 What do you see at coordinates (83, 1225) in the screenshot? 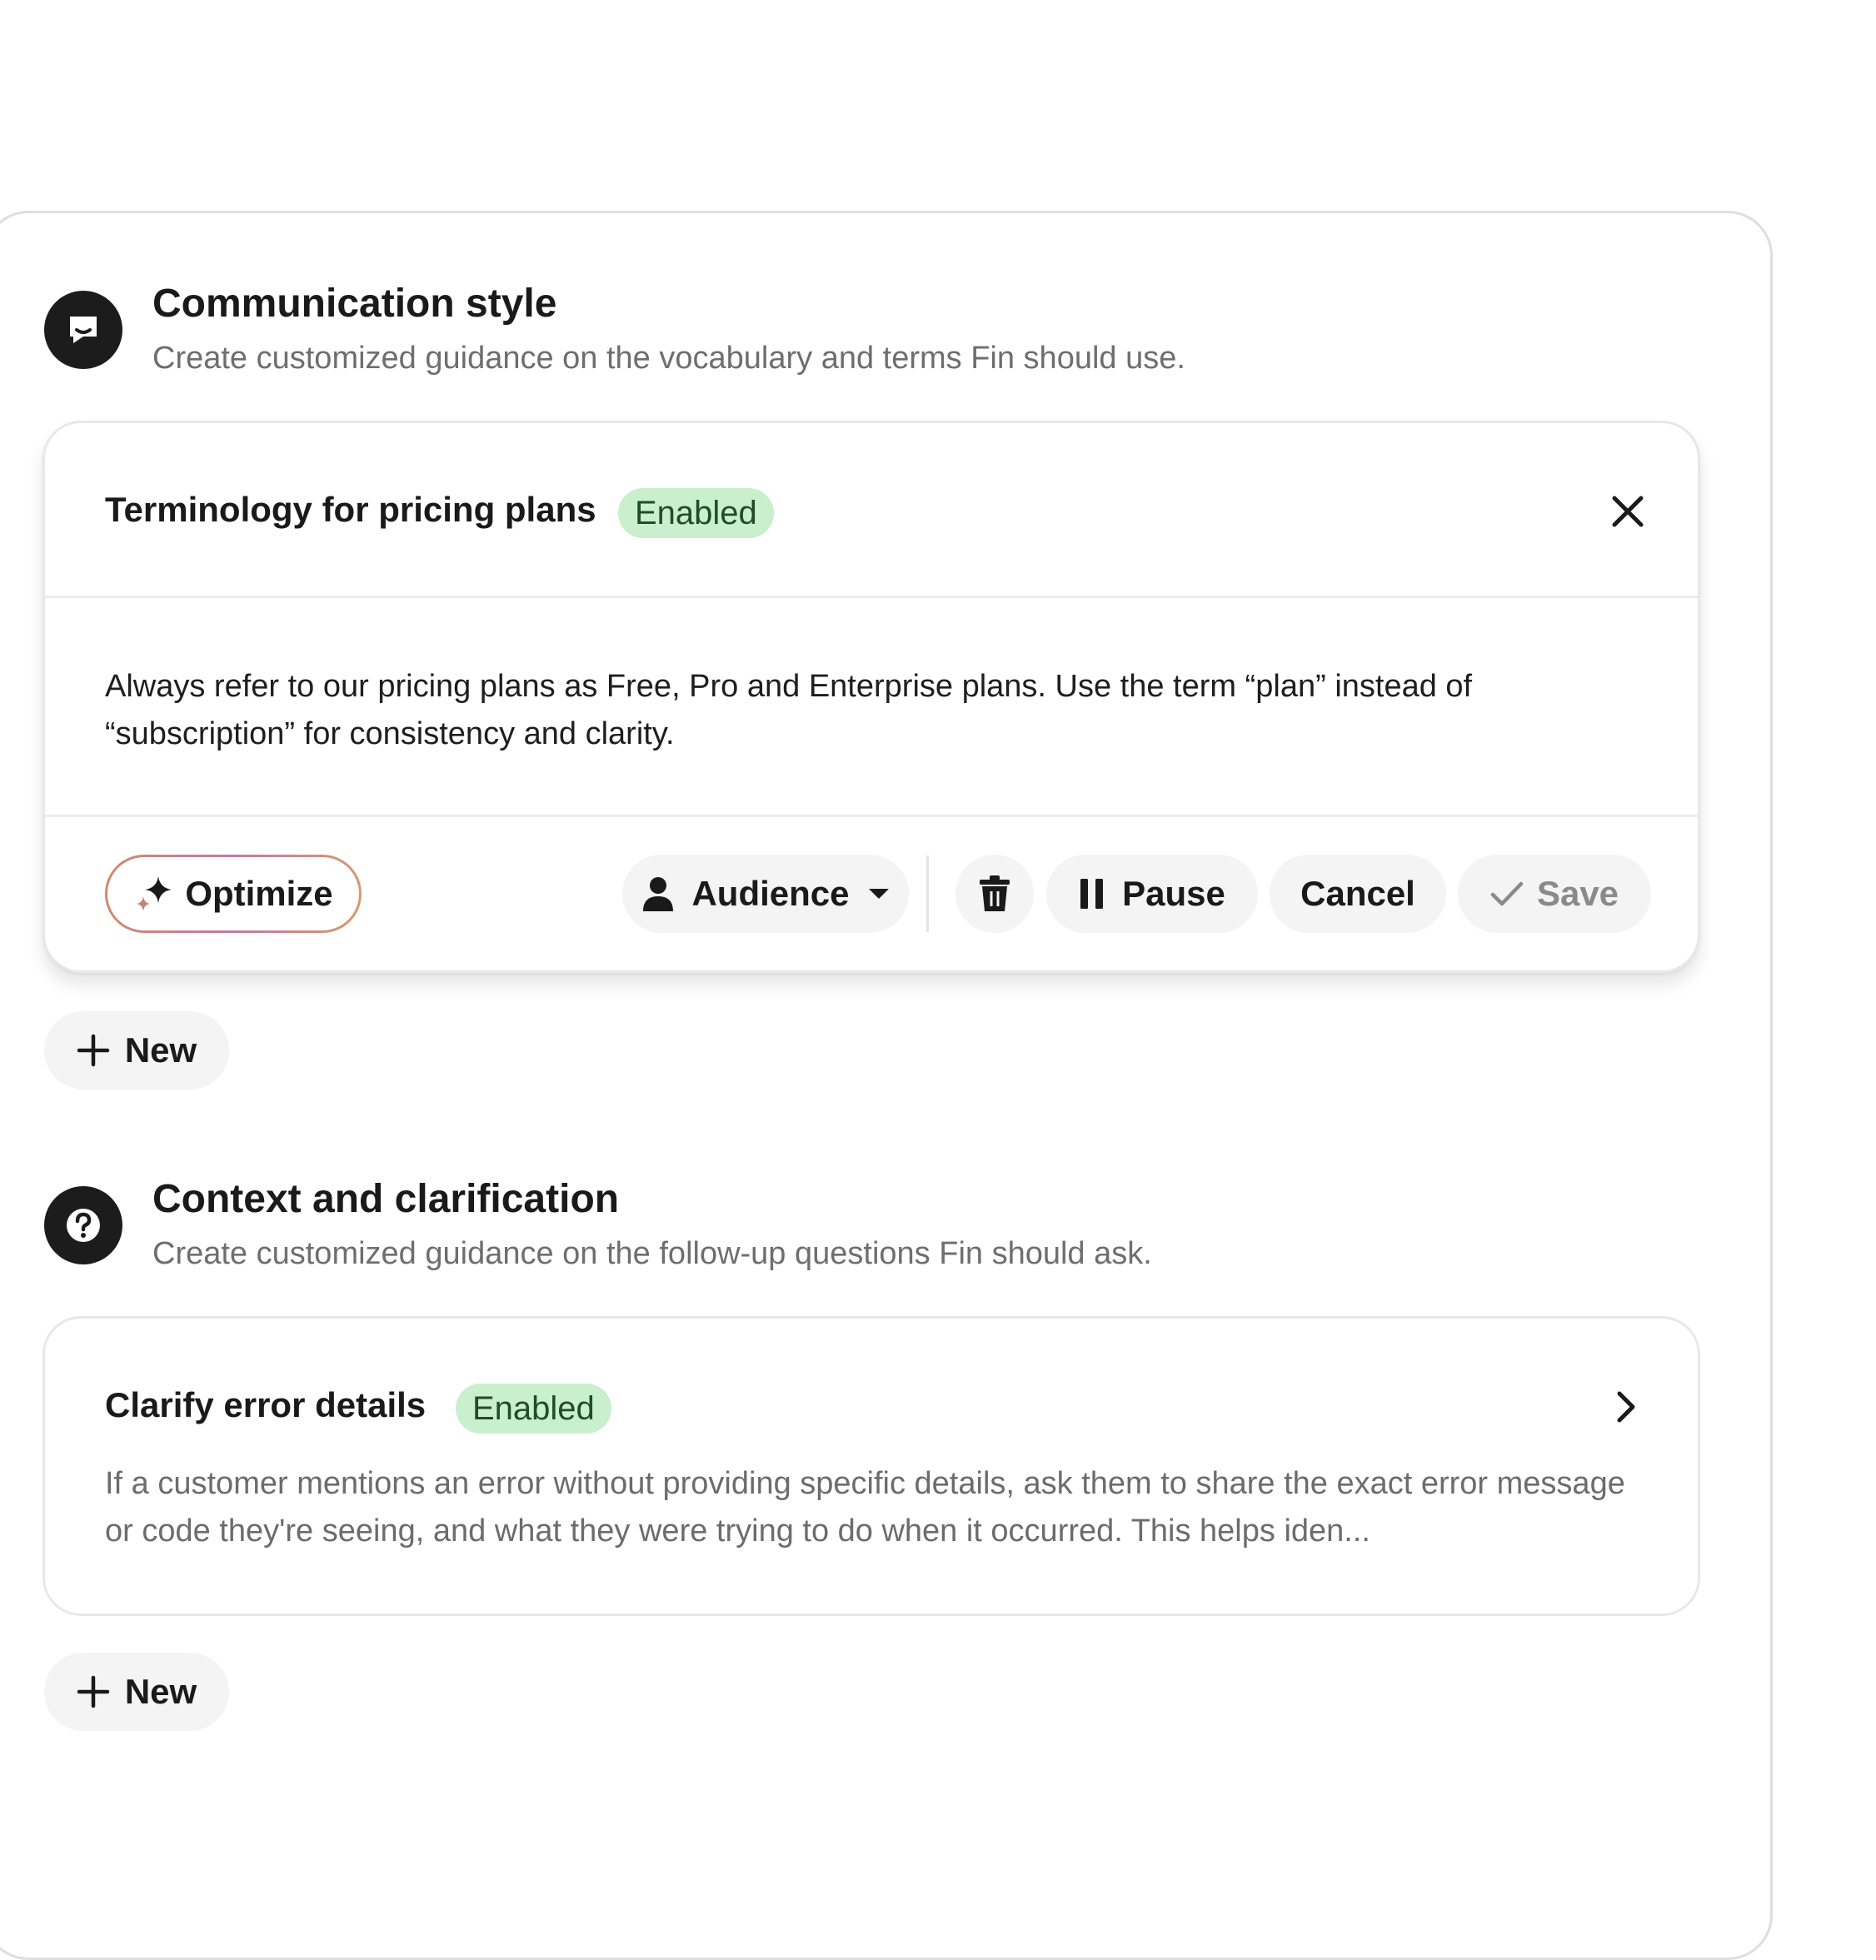
I see `question-mark-icon` at bounding box center [83, 1225].